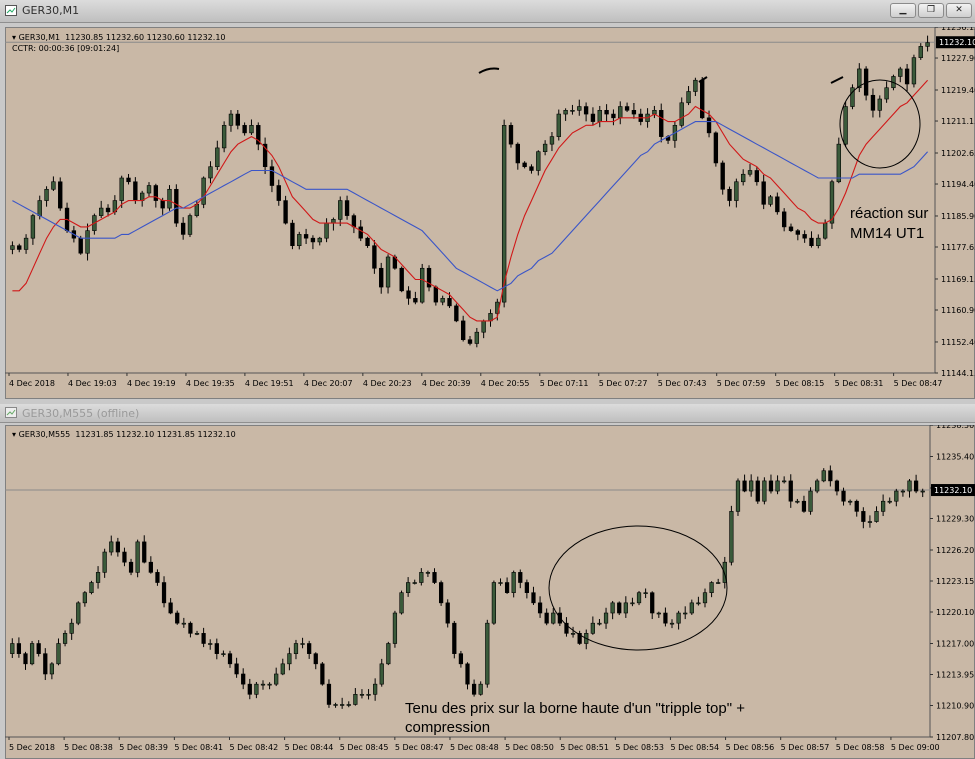 The height and width of the screenshot is (759, 975). What do you see at coordinates (953, 490) in the screenshot?
I see `current-price-tag-text: 11232.10` at bounding box center [953, 490].